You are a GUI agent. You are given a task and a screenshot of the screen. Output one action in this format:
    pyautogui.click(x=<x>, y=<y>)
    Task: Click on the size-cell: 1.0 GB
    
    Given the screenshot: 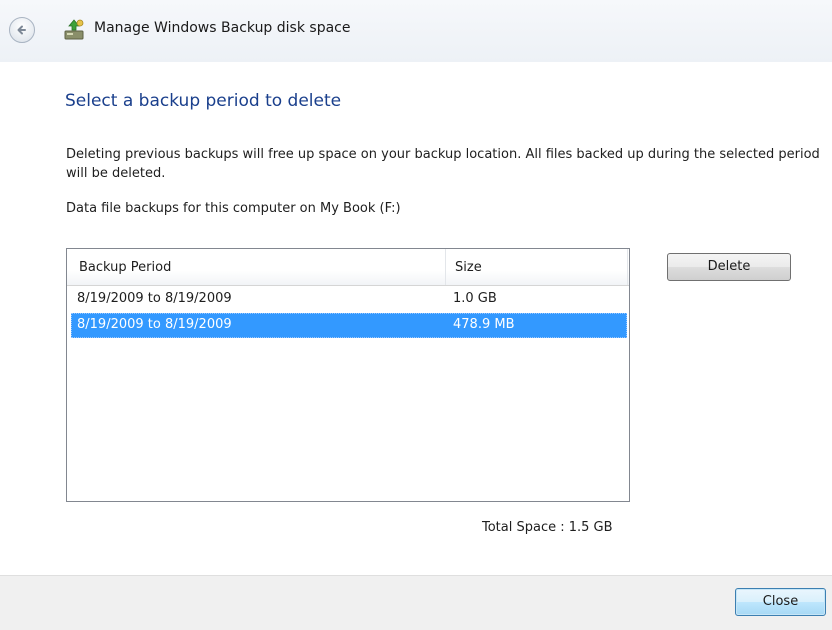 What is the action you would take?
    pyautogui.click(x=475, y=298)
    